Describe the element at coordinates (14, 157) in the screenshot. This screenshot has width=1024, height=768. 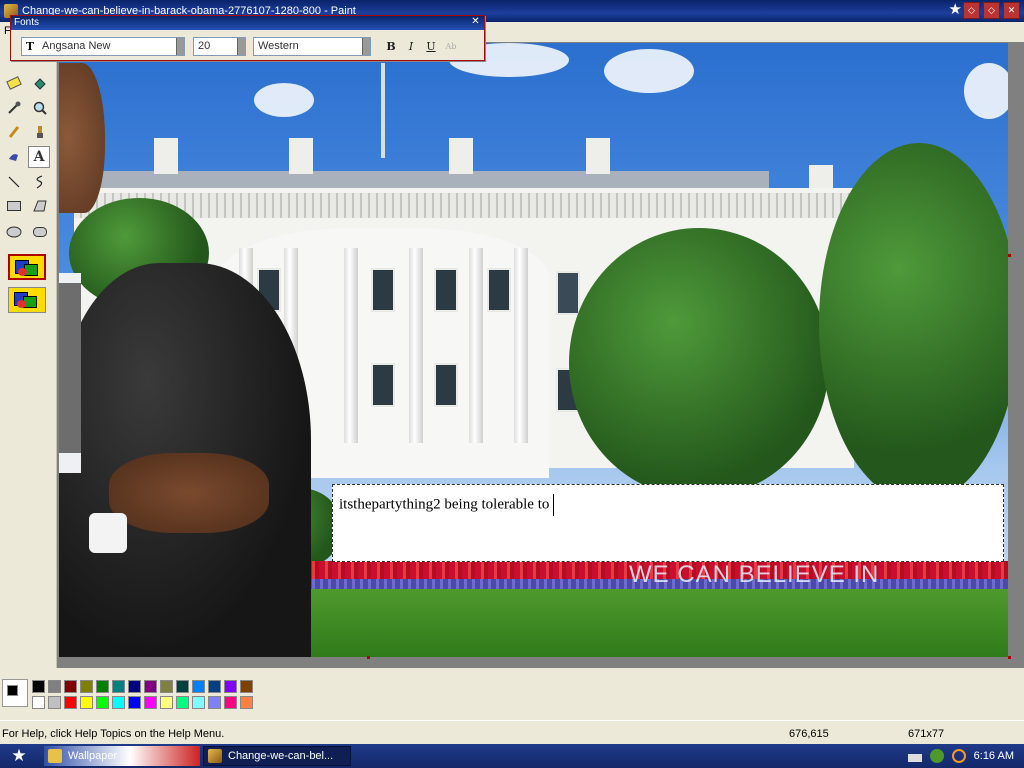
I see `airbrush-icon` at that location.